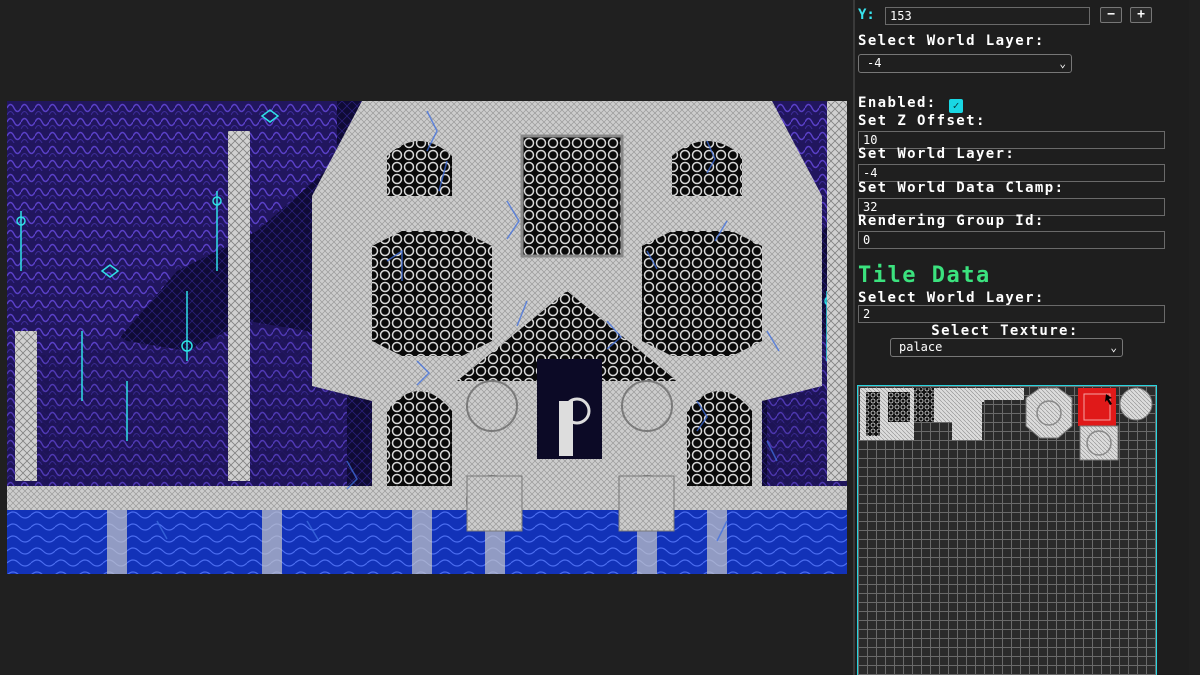 This screenshot has width=1200, height=675. I want to click on increment-y-button: +, so click(1141, 15).